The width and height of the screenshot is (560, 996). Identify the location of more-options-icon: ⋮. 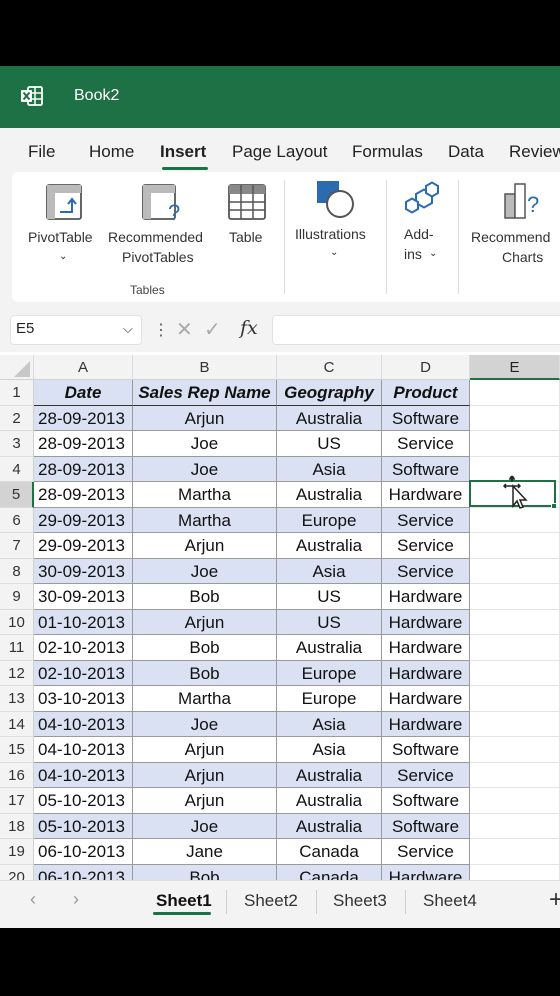
(161, 330).